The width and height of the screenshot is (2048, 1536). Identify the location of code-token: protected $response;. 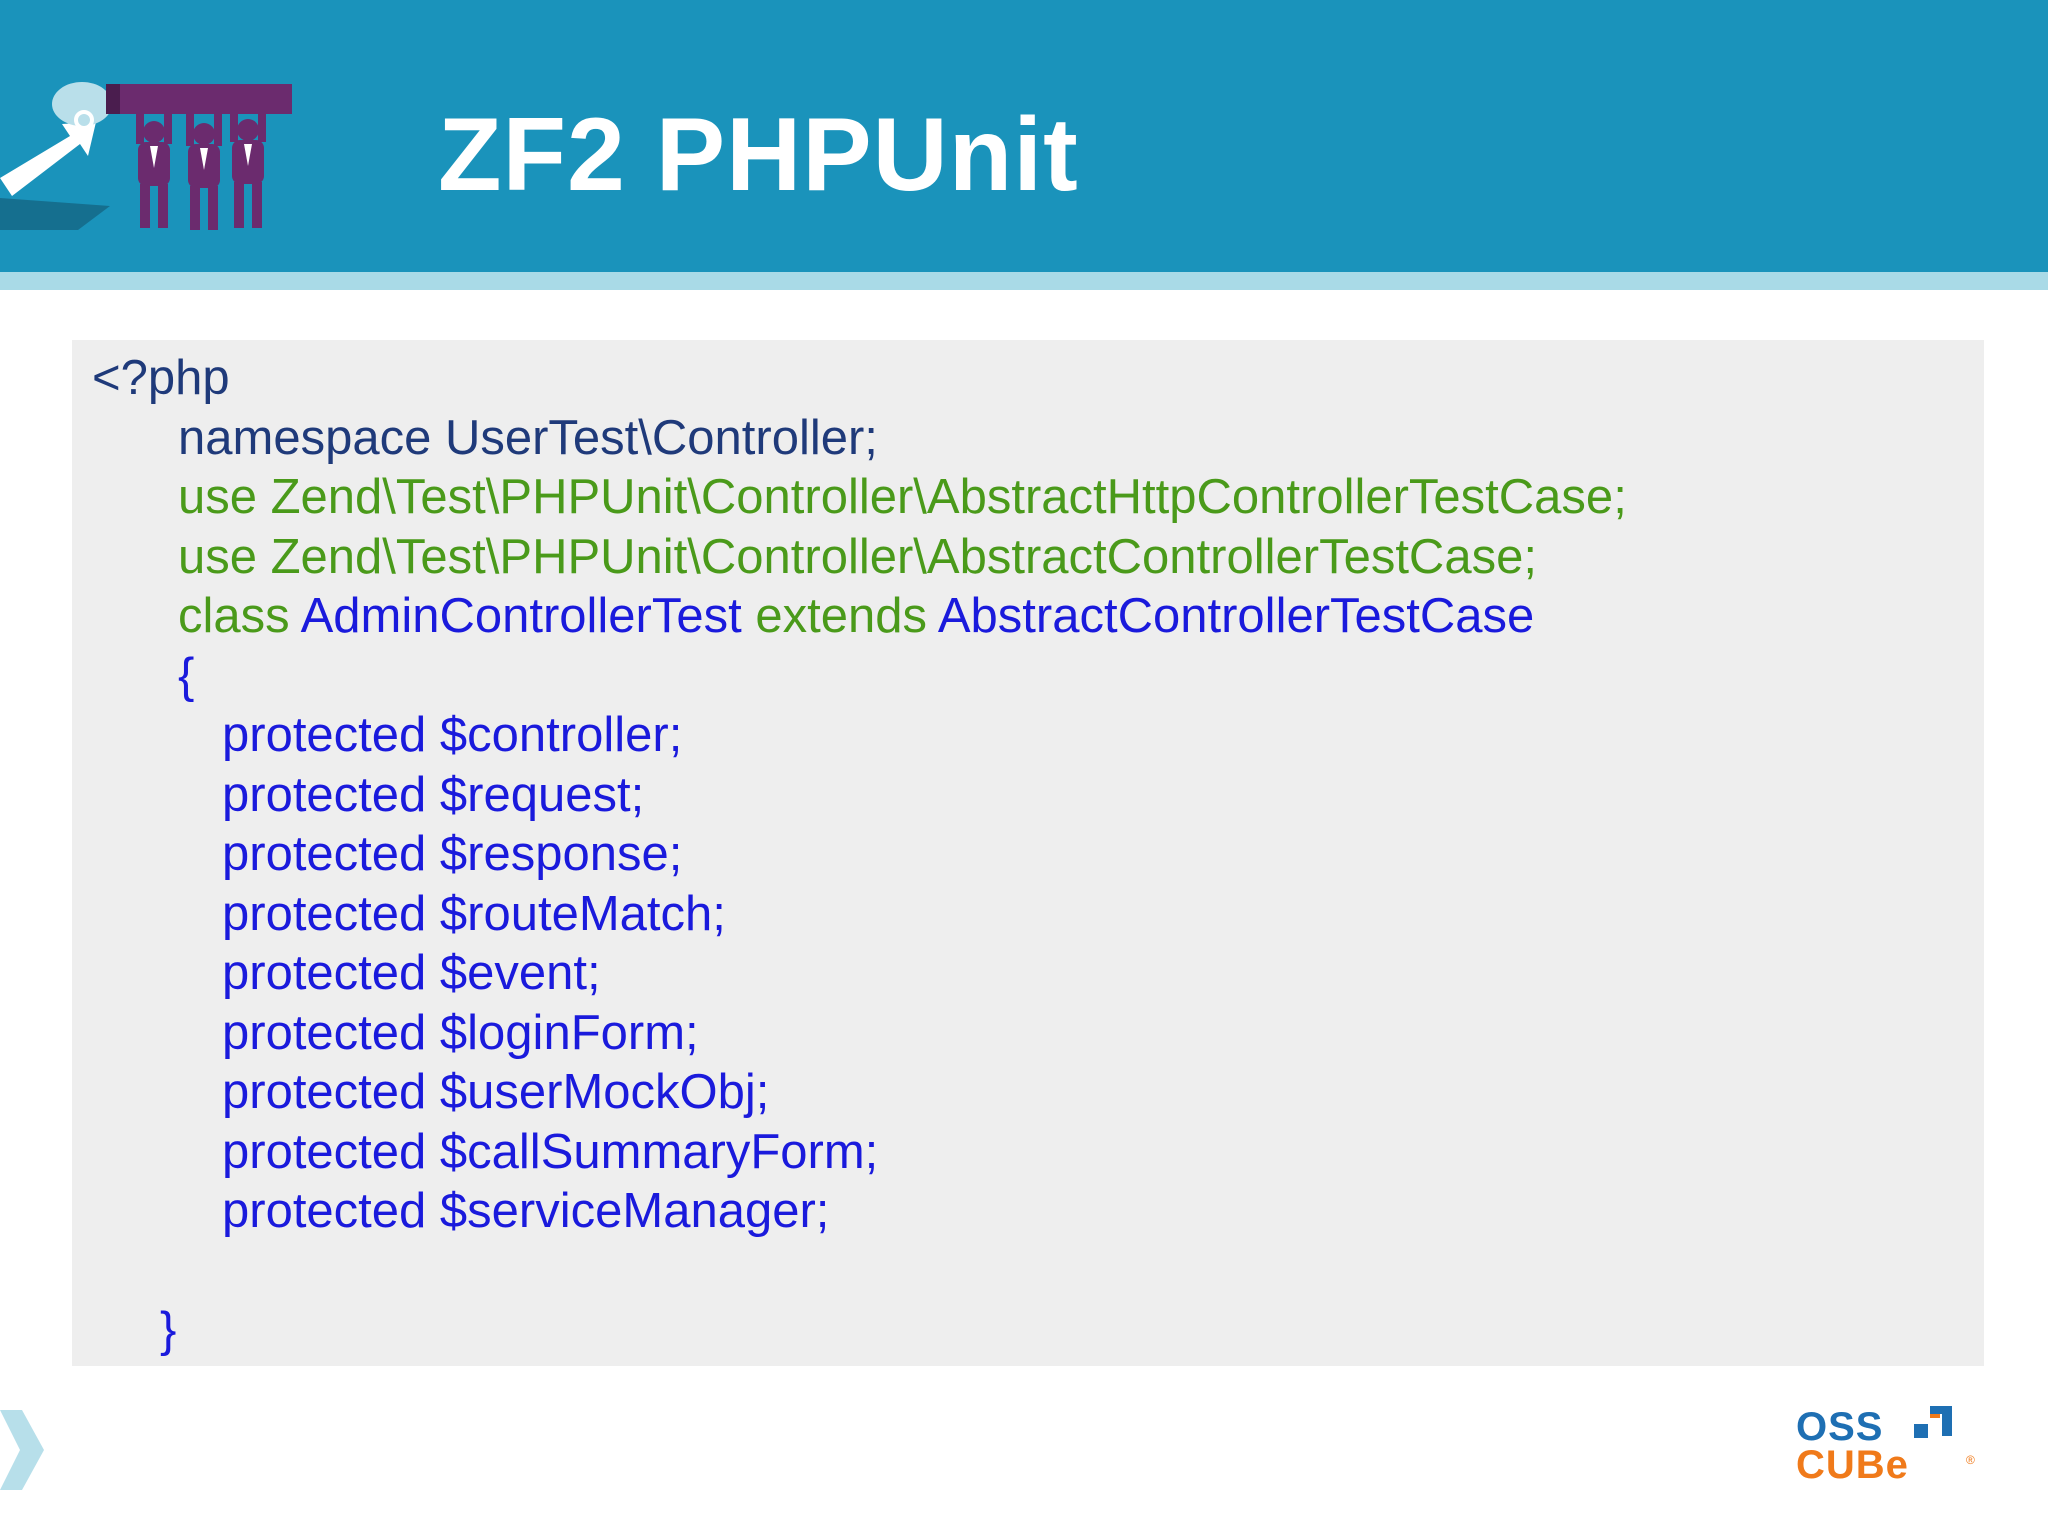
(452, 854).